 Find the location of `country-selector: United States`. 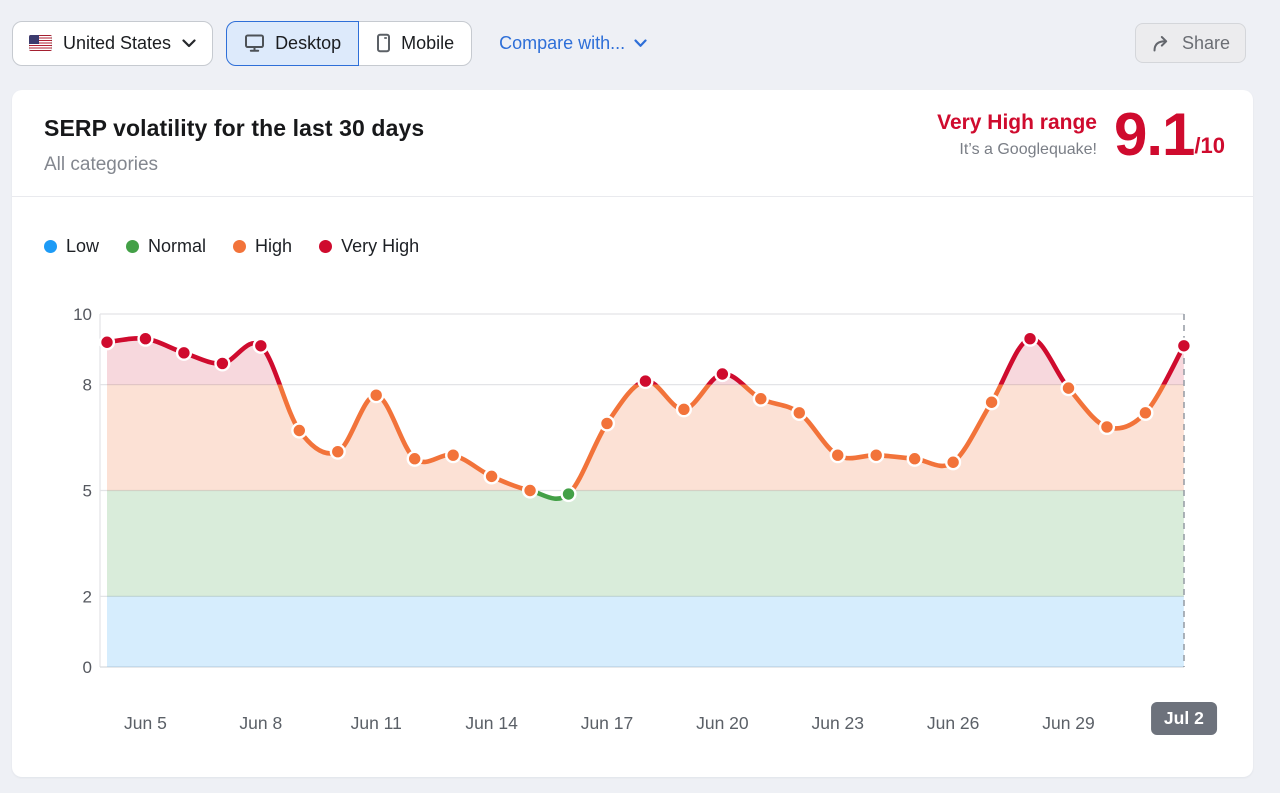

country-selector: United States is located at coordinates (113, 43).